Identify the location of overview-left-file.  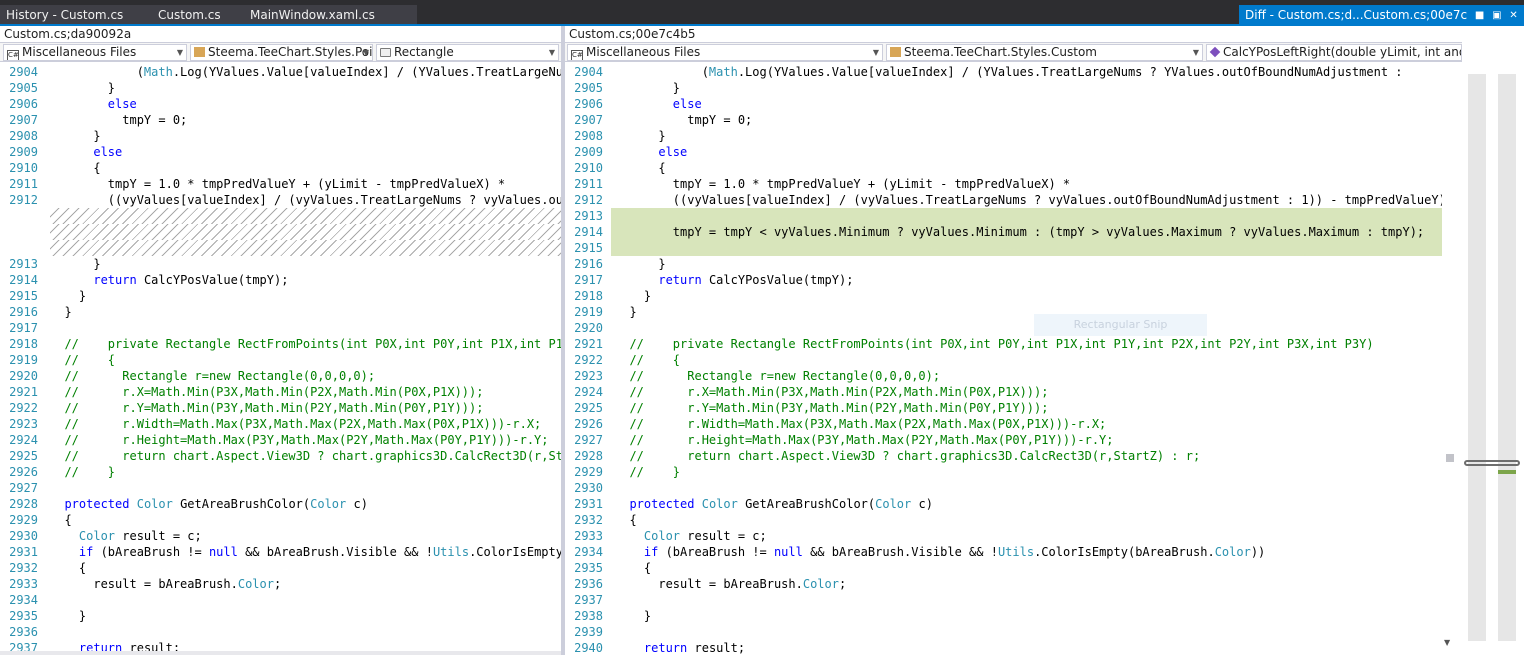
(1477, 357).